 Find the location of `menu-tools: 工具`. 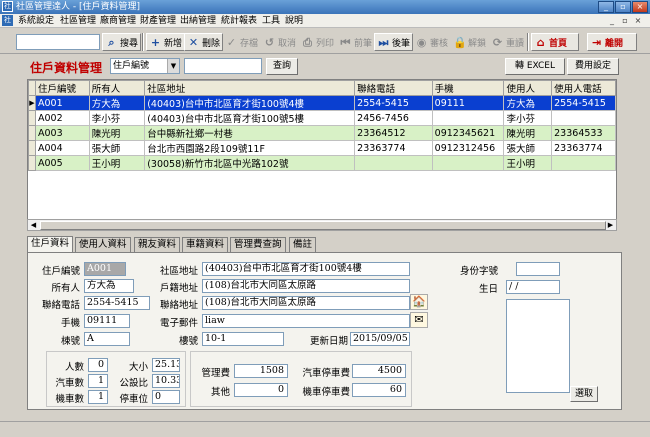

menu-tools: 工具 is located at coordinates (271, 21).